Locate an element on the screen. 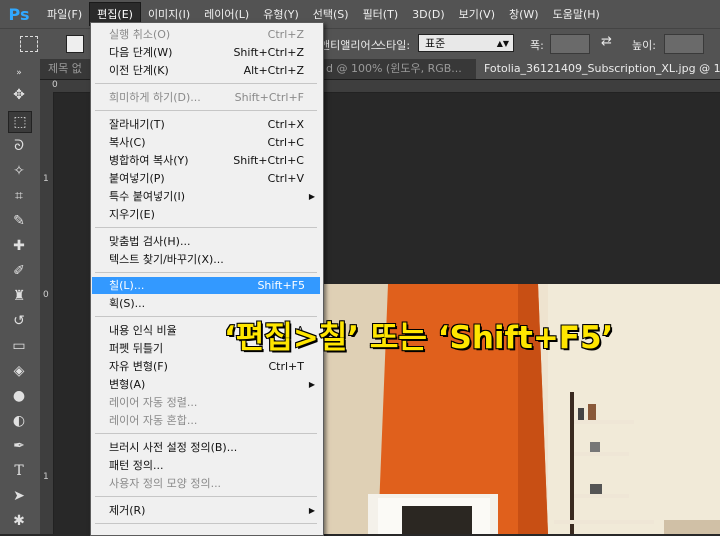 The height and width of the screenshot is (536, 720). menu-help: 도움말(H) is located at coordinates (576, 14).